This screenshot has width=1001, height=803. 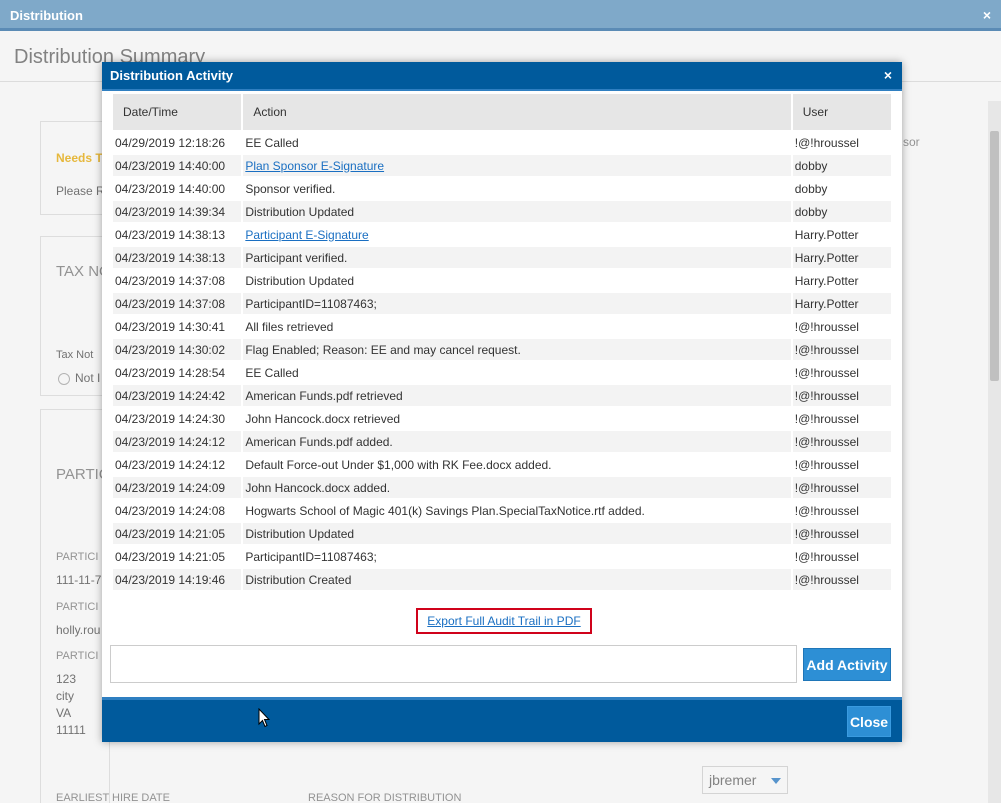 I want to click on add-activity-button: Add Activity, so click(x=847, y=664).